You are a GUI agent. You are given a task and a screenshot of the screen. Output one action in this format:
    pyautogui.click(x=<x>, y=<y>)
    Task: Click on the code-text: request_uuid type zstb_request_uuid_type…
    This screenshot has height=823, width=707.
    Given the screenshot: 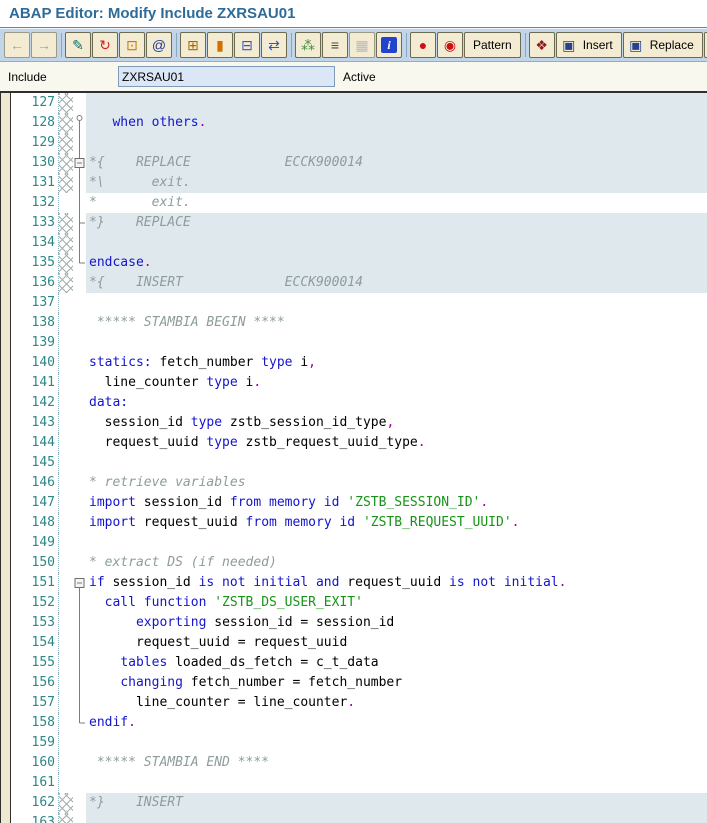 What is the action you would take?
    pyautogui.click(x=396, y=443)
    